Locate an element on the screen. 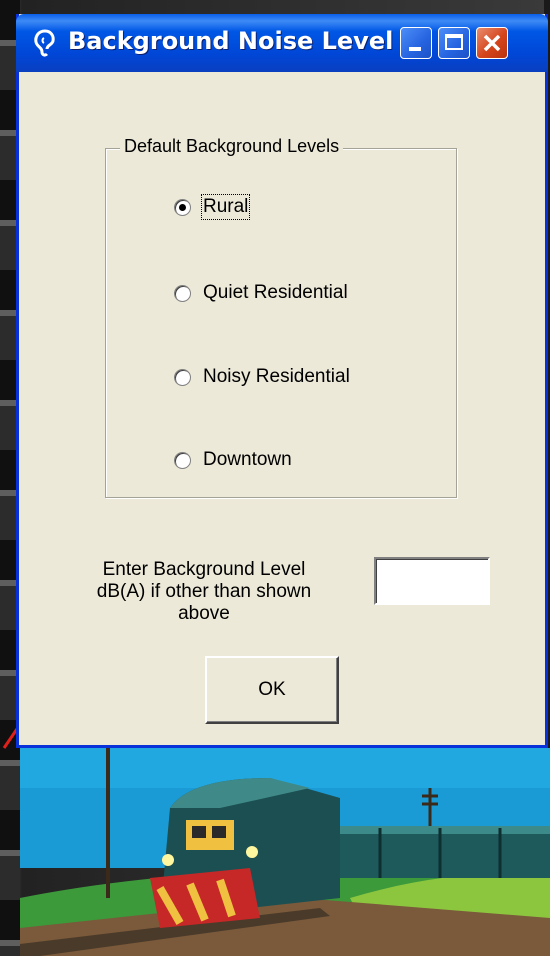 Image resolution: width=550 pixels, height=956 pixels. radio-label: Quiet Residential is located at coordinates (275, 292).